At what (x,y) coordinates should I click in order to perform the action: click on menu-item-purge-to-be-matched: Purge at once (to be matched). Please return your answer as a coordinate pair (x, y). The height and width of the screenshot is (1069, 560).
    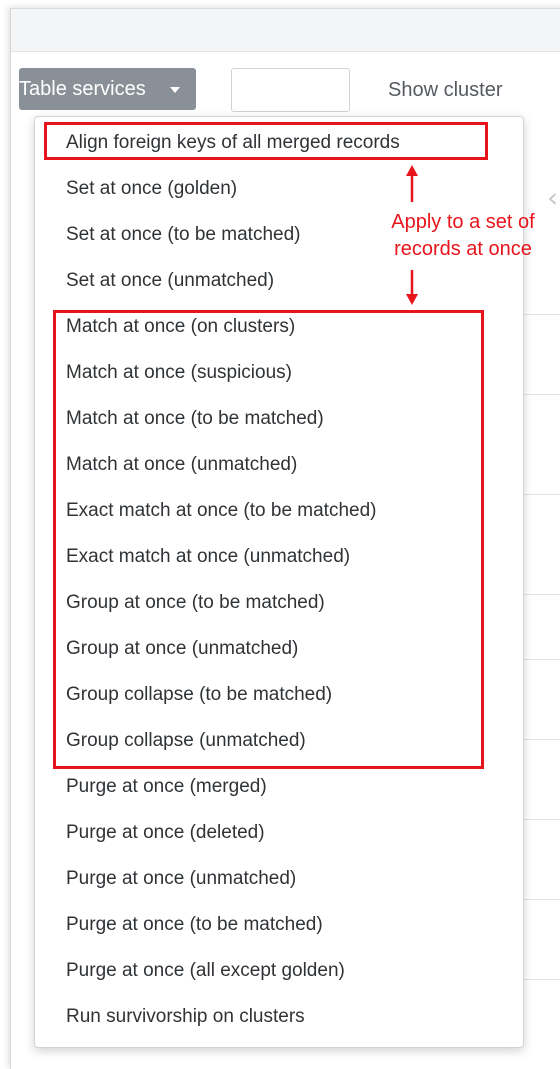
    Looking at the image, I should click on (194, 925).